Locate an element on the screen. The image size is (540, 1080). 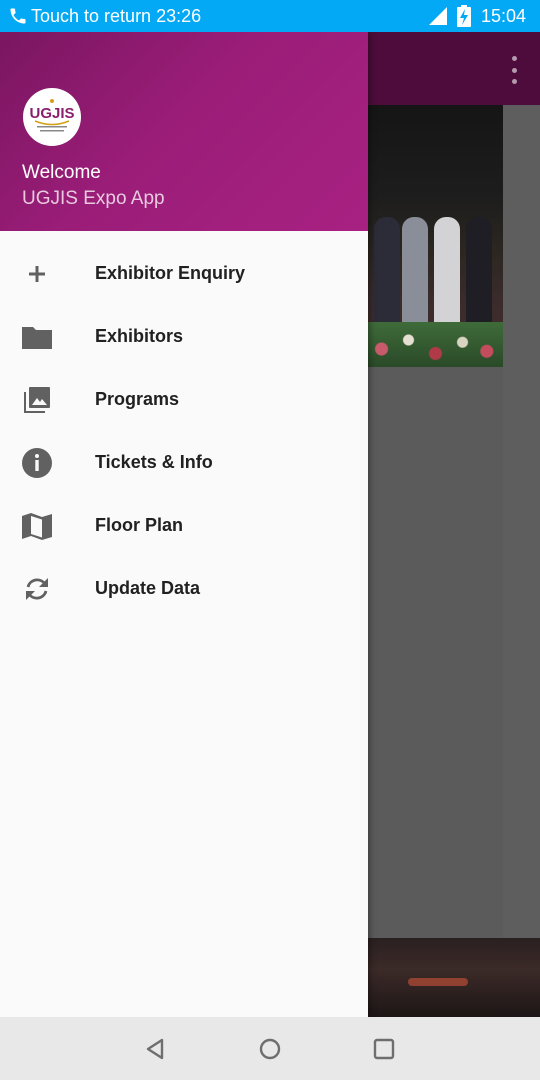
recent-apps-icon is located at coordinates (384, 1049).